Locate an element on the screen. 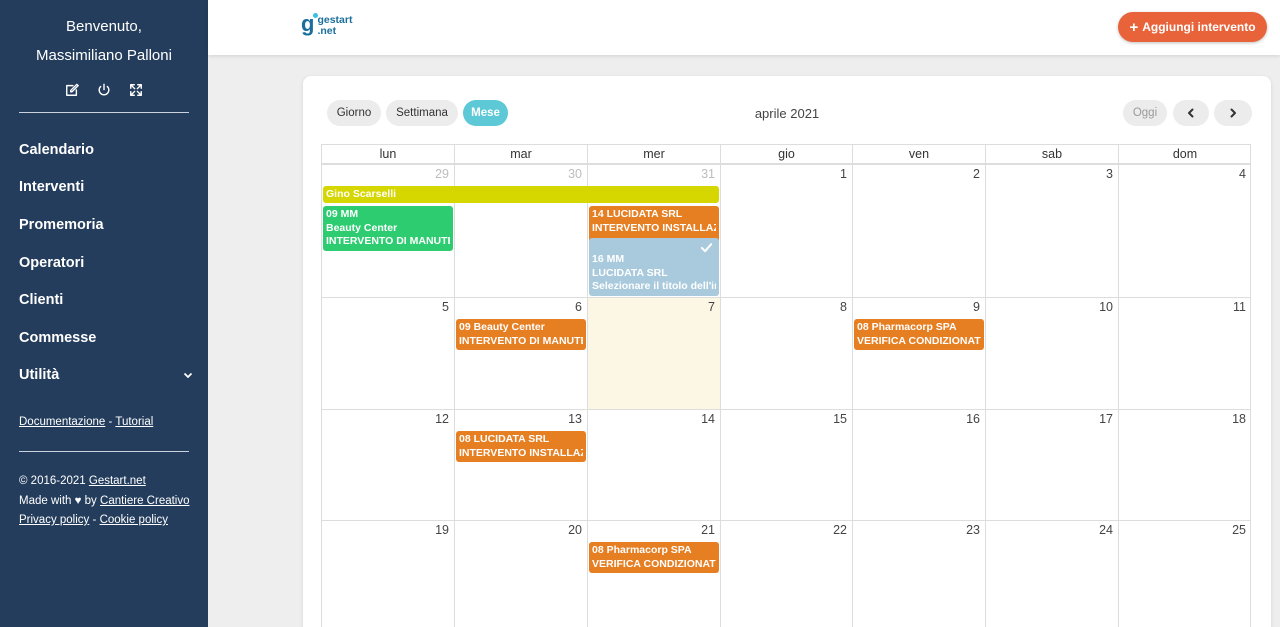 This screenshot has height=627, width=1280. event-text: Selezionare il titolo dell'intervento is located at coordinates (654, 286).